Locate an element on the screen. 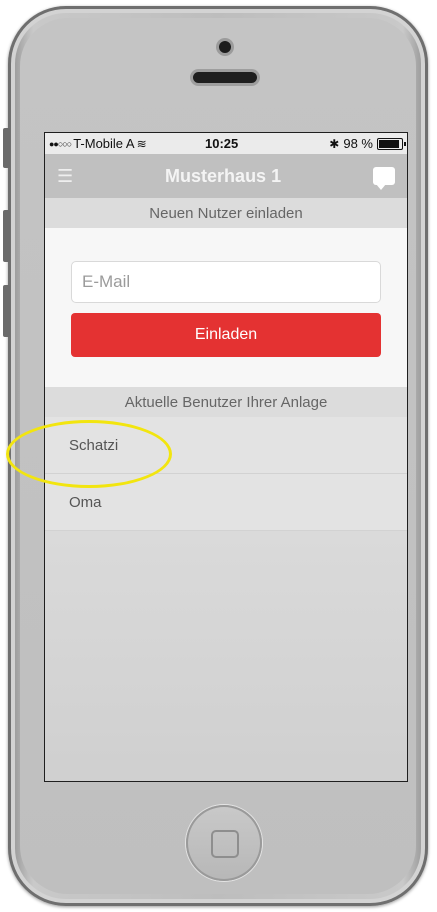  users-section-header: Aktuelle Benutzer Ihrer Anlage is located at coordinates (226, 402).